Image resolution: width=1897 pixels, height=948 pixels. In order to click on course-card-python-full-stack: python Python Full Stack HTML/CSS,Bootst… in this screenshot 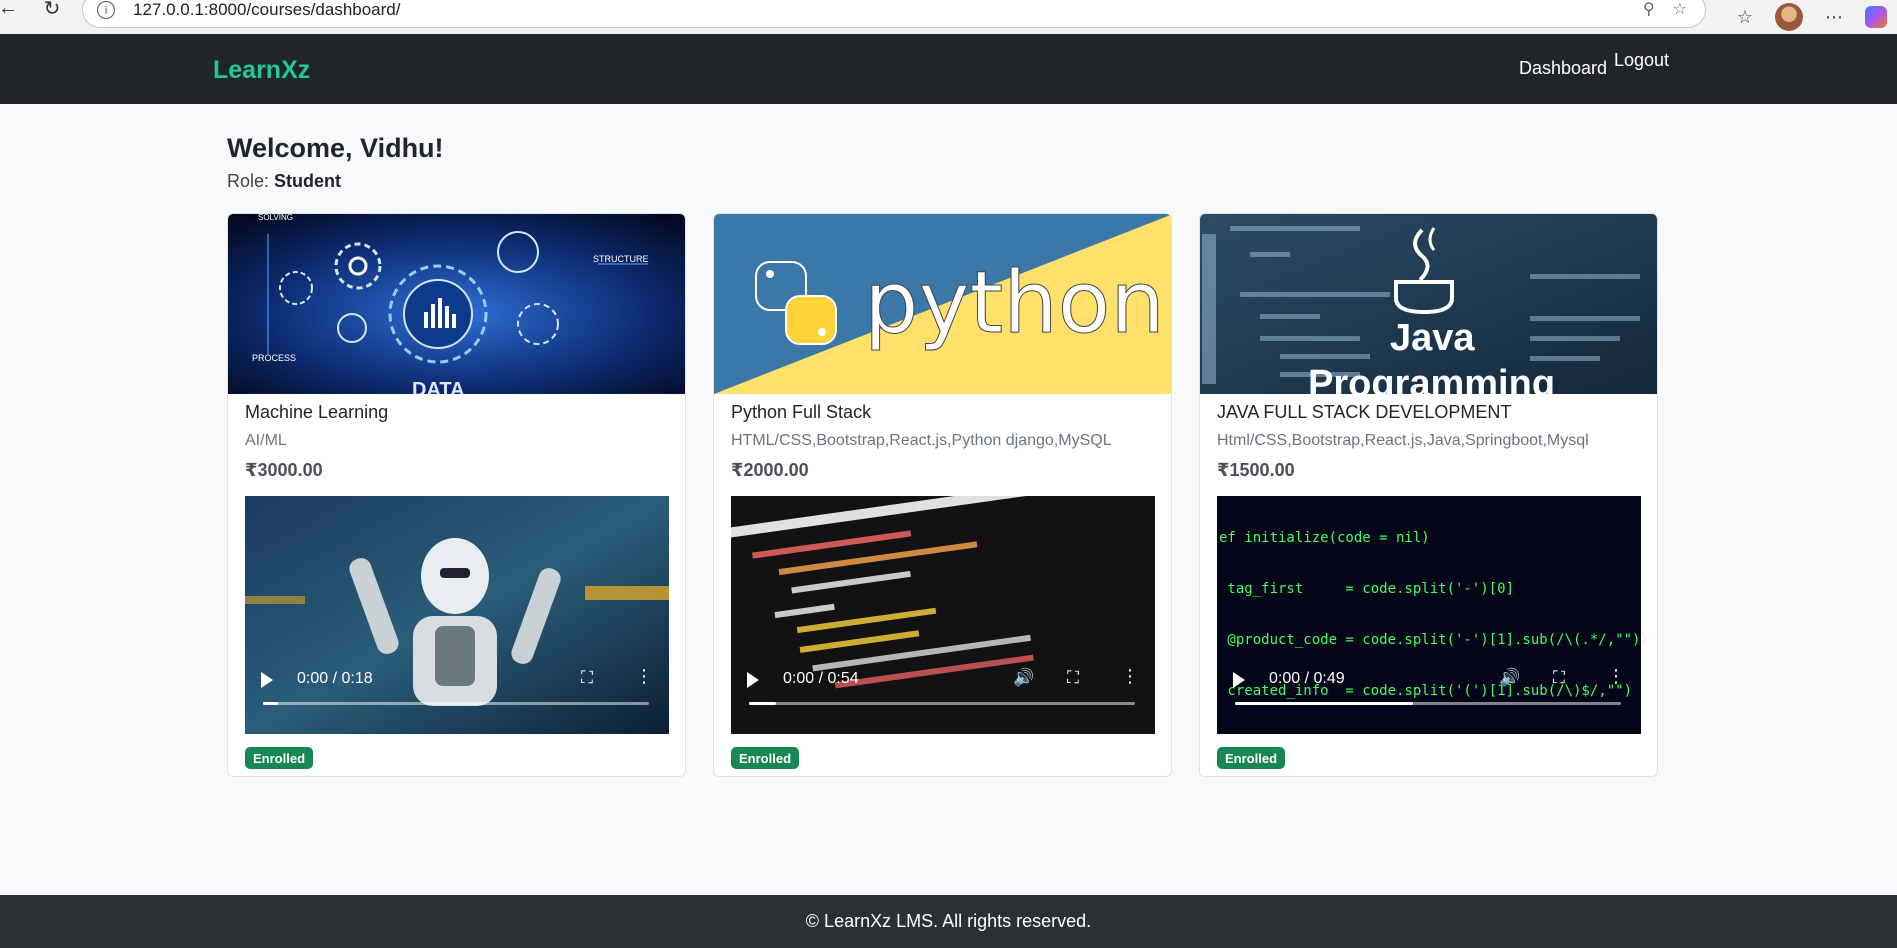, I will do `click(942, 495)`.